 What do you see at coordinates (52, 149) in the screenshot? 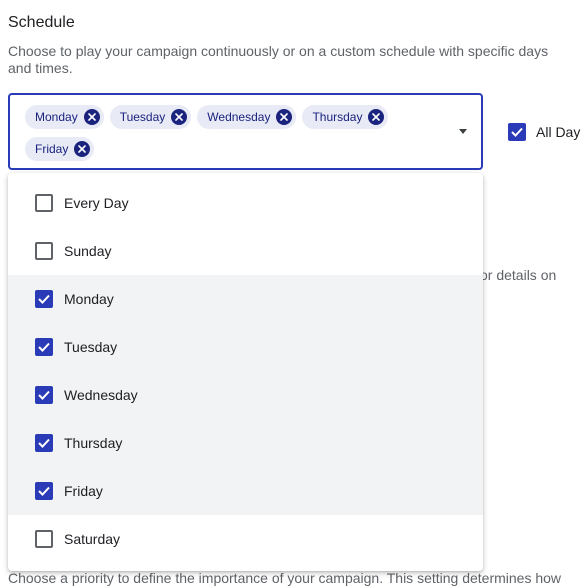
I see `chip-label: Friday` at bounding box center [52, 149].